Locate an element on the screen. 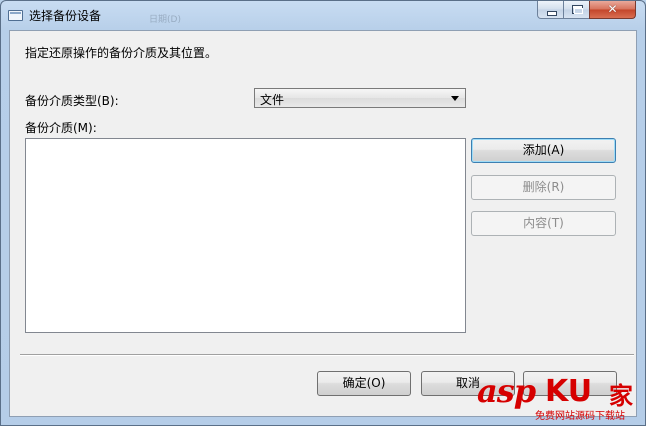 The width and height of the screenshot is (646, 426). media-type-value: 文件 is located at coordinates (272, 100).